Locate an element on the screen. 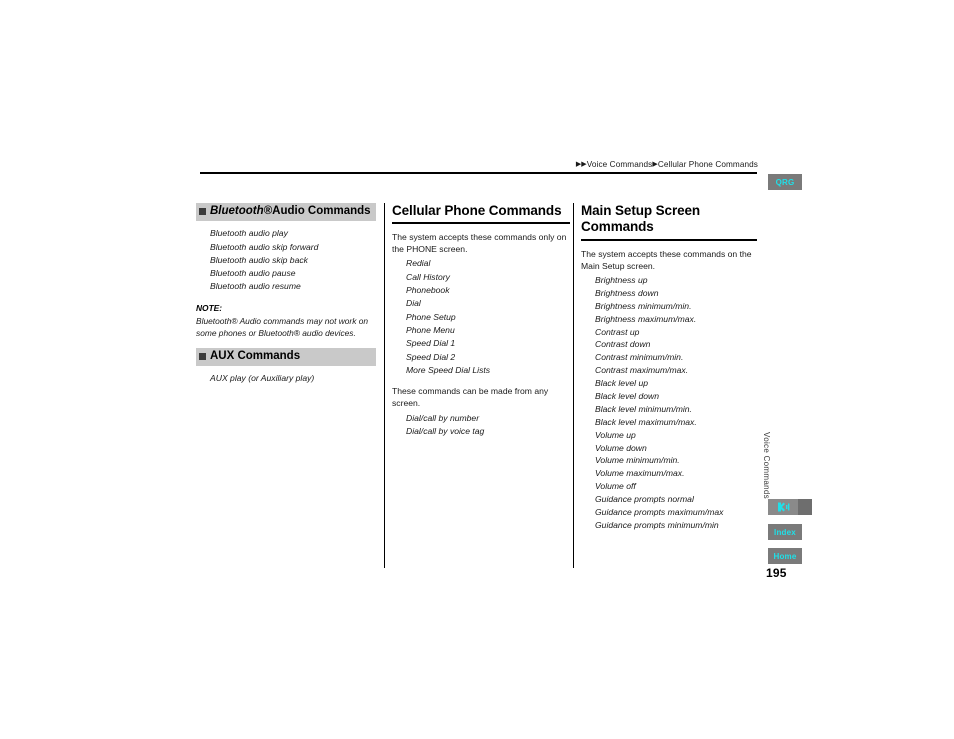 This screenshot has height=739, width=954. list-item: Contrast up is located at coordinates (617, 331).